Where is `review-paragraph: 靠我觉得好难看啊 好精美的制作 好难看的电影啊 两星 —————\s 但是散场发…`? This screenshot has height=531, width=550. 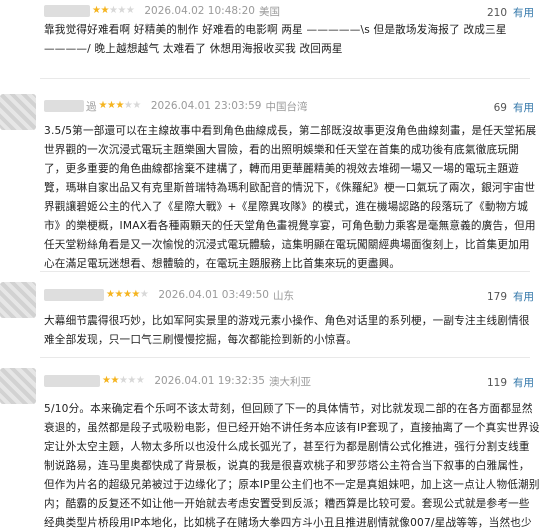
review-paragraph: 靠我觉得好难看啊 好精美的制作 好难看的电影啊 两星 —————\s 但是散场发… is located at coordinates (277, 39).